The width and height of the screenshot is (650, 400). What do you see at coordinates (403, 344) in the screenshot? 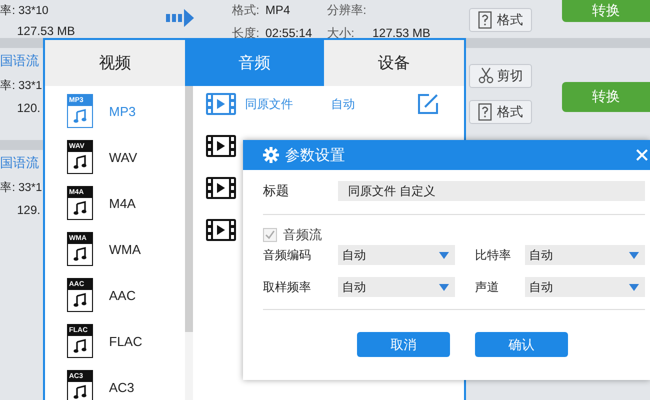
I see `dialog-button: 取消` at bounding box center [403, 344].